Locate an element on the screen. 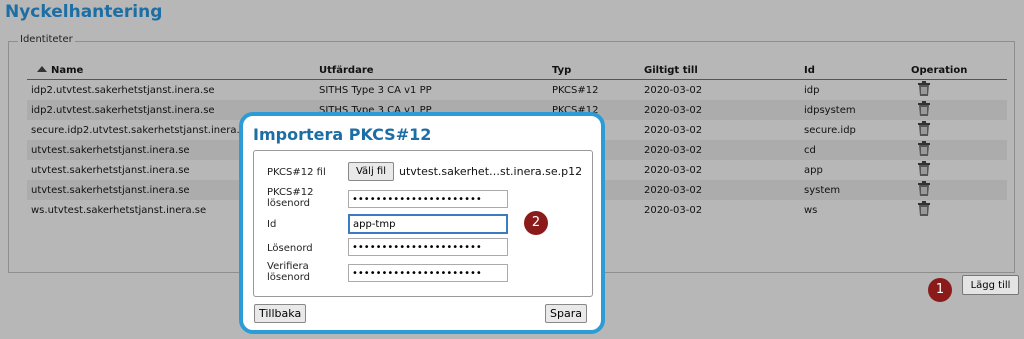  password-field is located at coordinates (428, 247).